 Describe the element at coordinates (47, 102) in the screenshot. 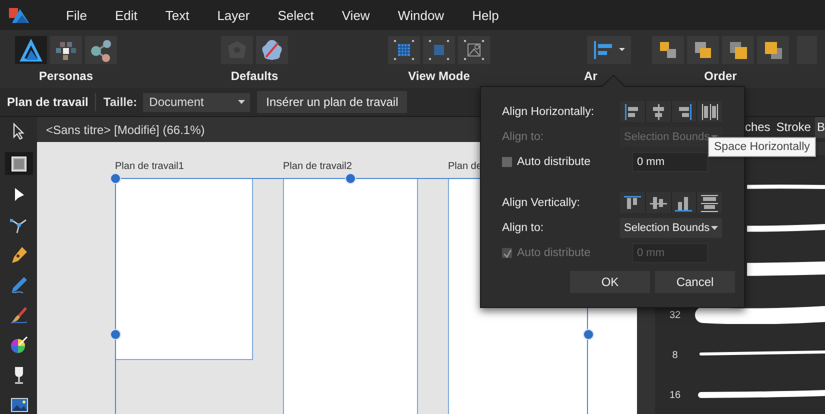

I see `context-title: Plan de travail` at that location.